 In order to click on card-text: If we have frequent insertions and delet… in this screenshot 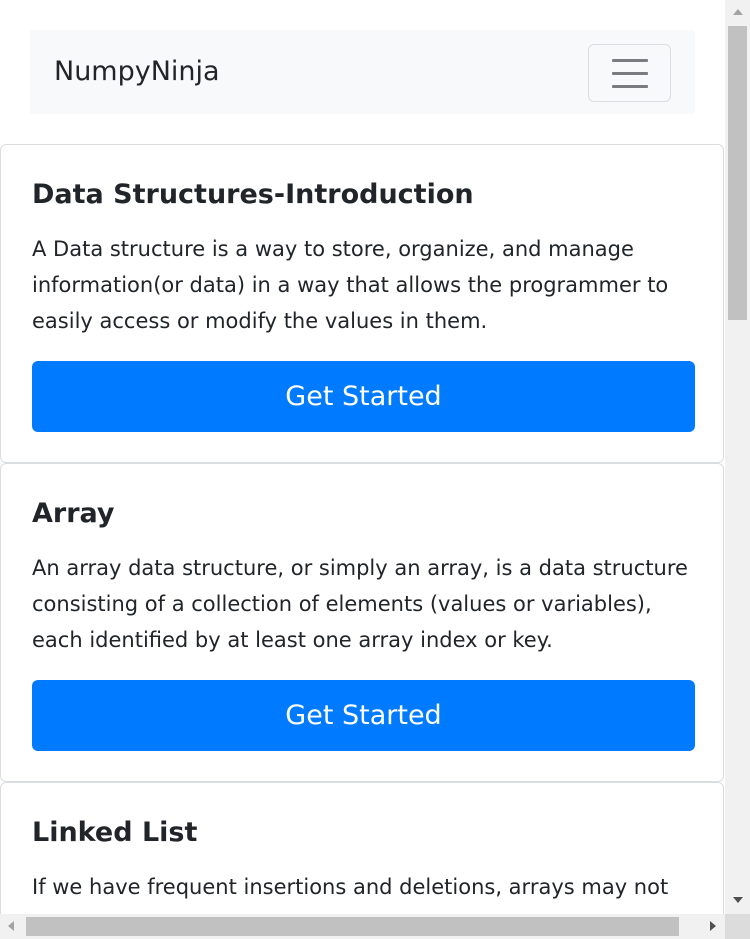, I will do `click(350, 887)`.